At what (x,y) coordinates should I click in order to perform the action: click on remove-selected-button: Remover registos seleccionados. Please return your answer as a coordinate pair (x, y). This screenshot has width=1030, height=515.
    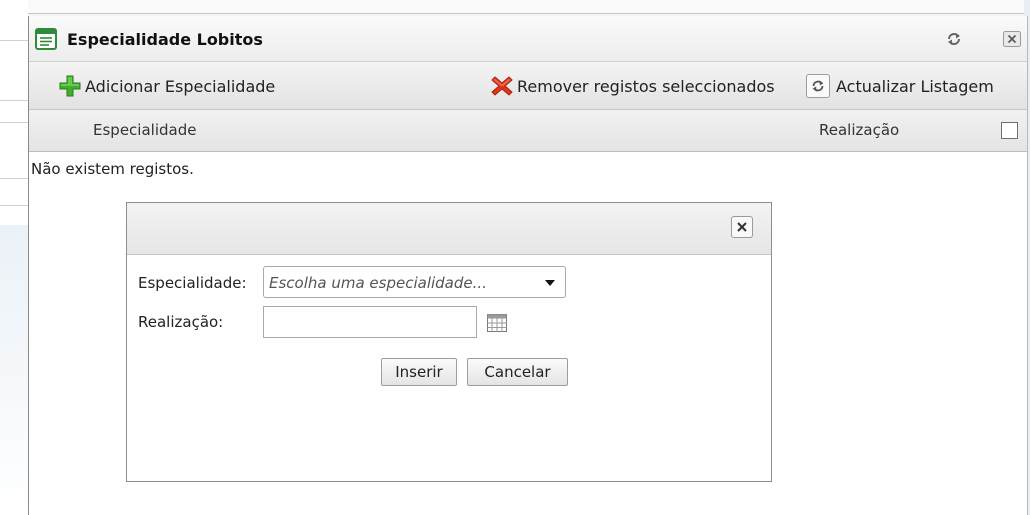
    Looking at the image, I should click on (633, 86).